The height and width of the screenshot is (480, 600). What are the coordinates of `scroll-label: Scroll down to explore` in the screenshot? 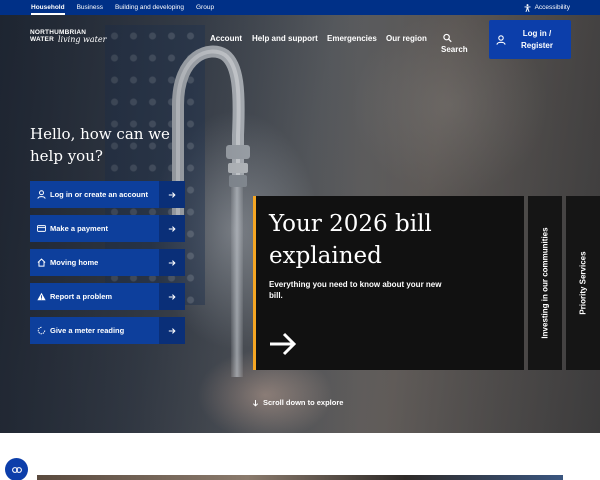 It's located at (303, 402).